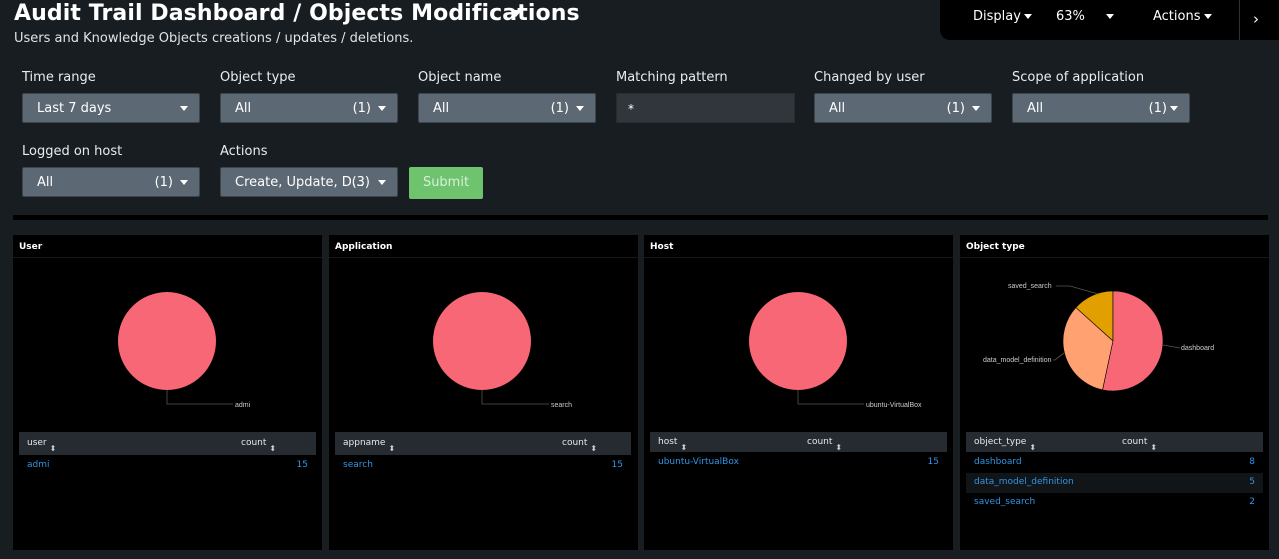 The height and width of the screenshot is (559, 1279). Describe the element at coordinates (309, 182) in the screenshot. I see `actions-filter-dropdown: Create, Update, D... (3)` at that location.